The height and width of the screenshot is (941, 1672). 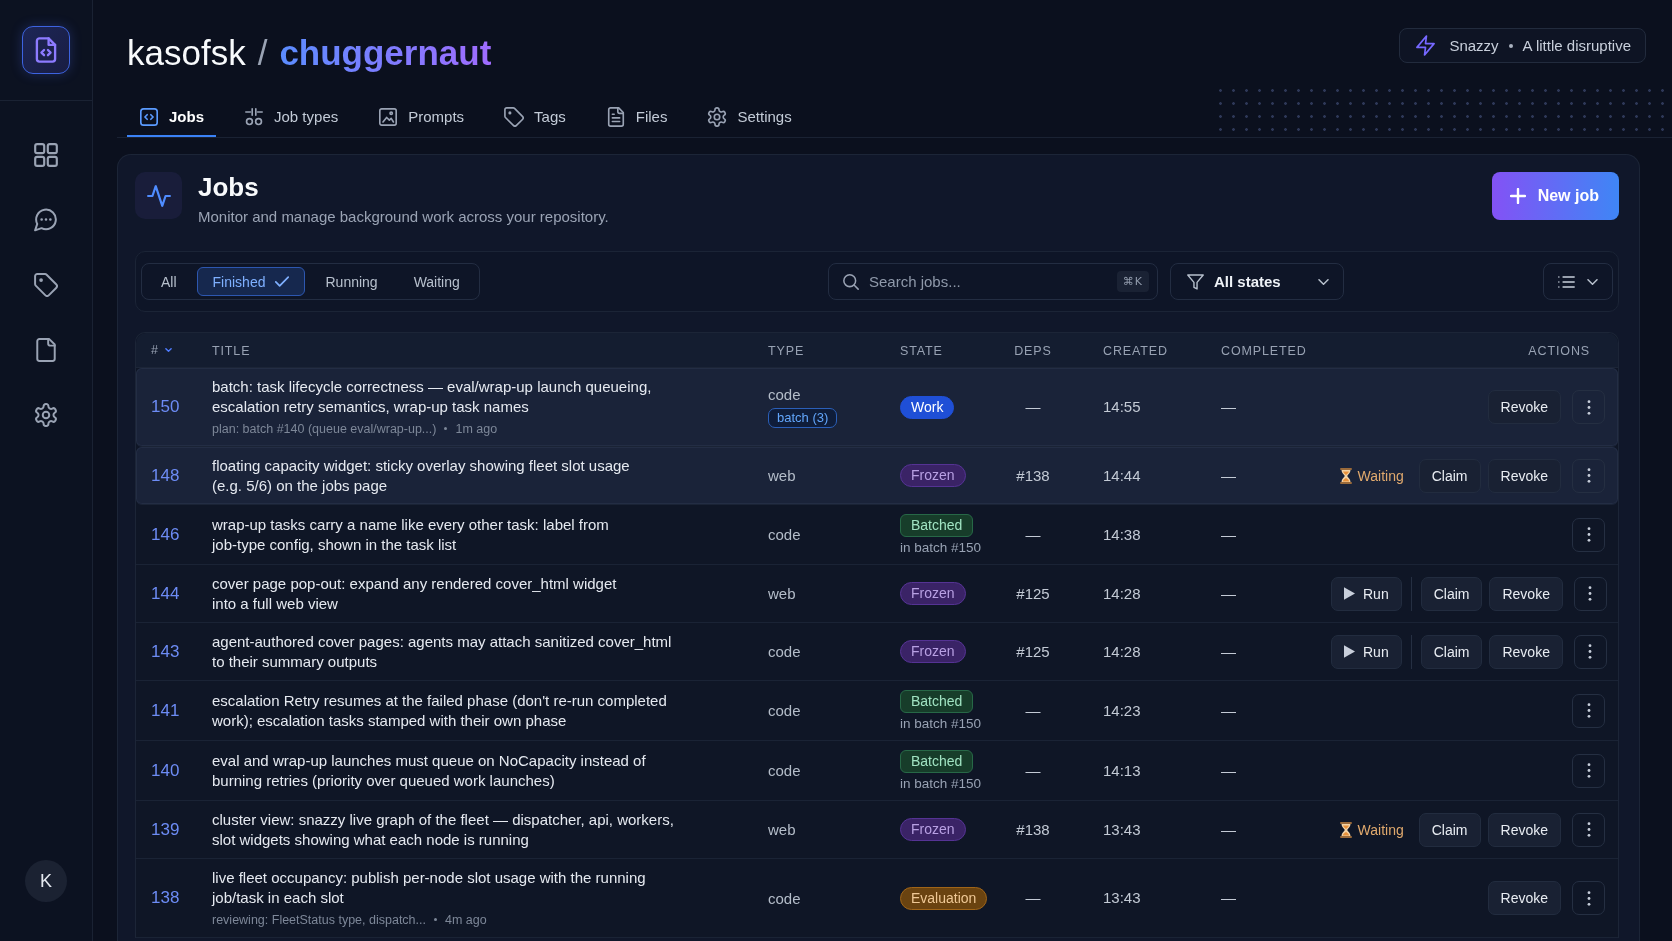 What do you see at coordinates (158, 534) in the screenshot?
I see `job-number-link: 146` at bounding box center [158, 534].